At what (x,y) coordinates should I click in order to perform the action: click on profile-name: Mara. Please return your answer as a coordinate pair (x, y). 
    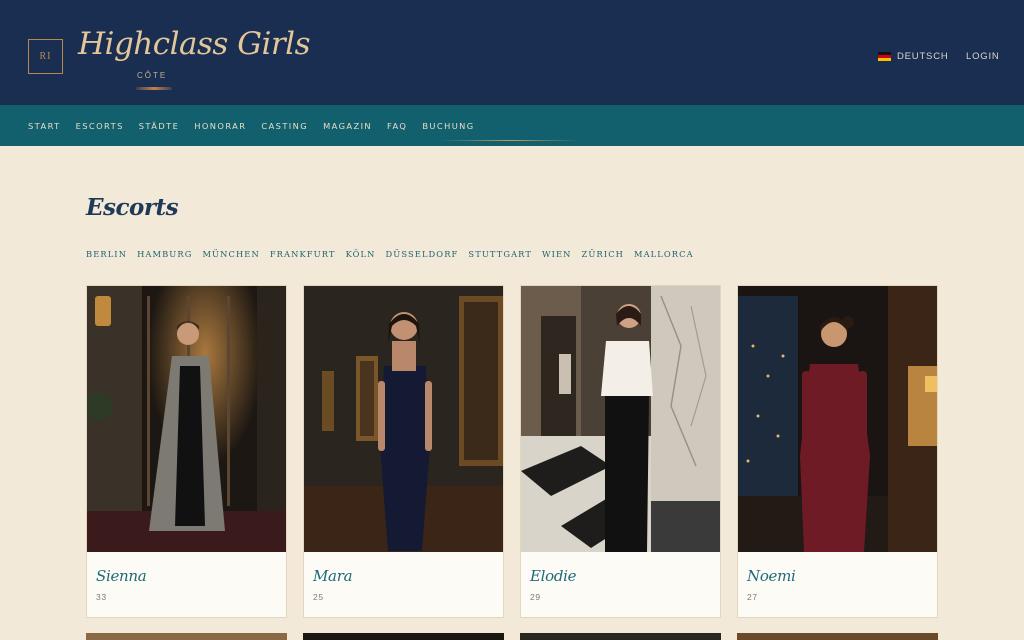
    Looking at the image, I should click on (333, 576).